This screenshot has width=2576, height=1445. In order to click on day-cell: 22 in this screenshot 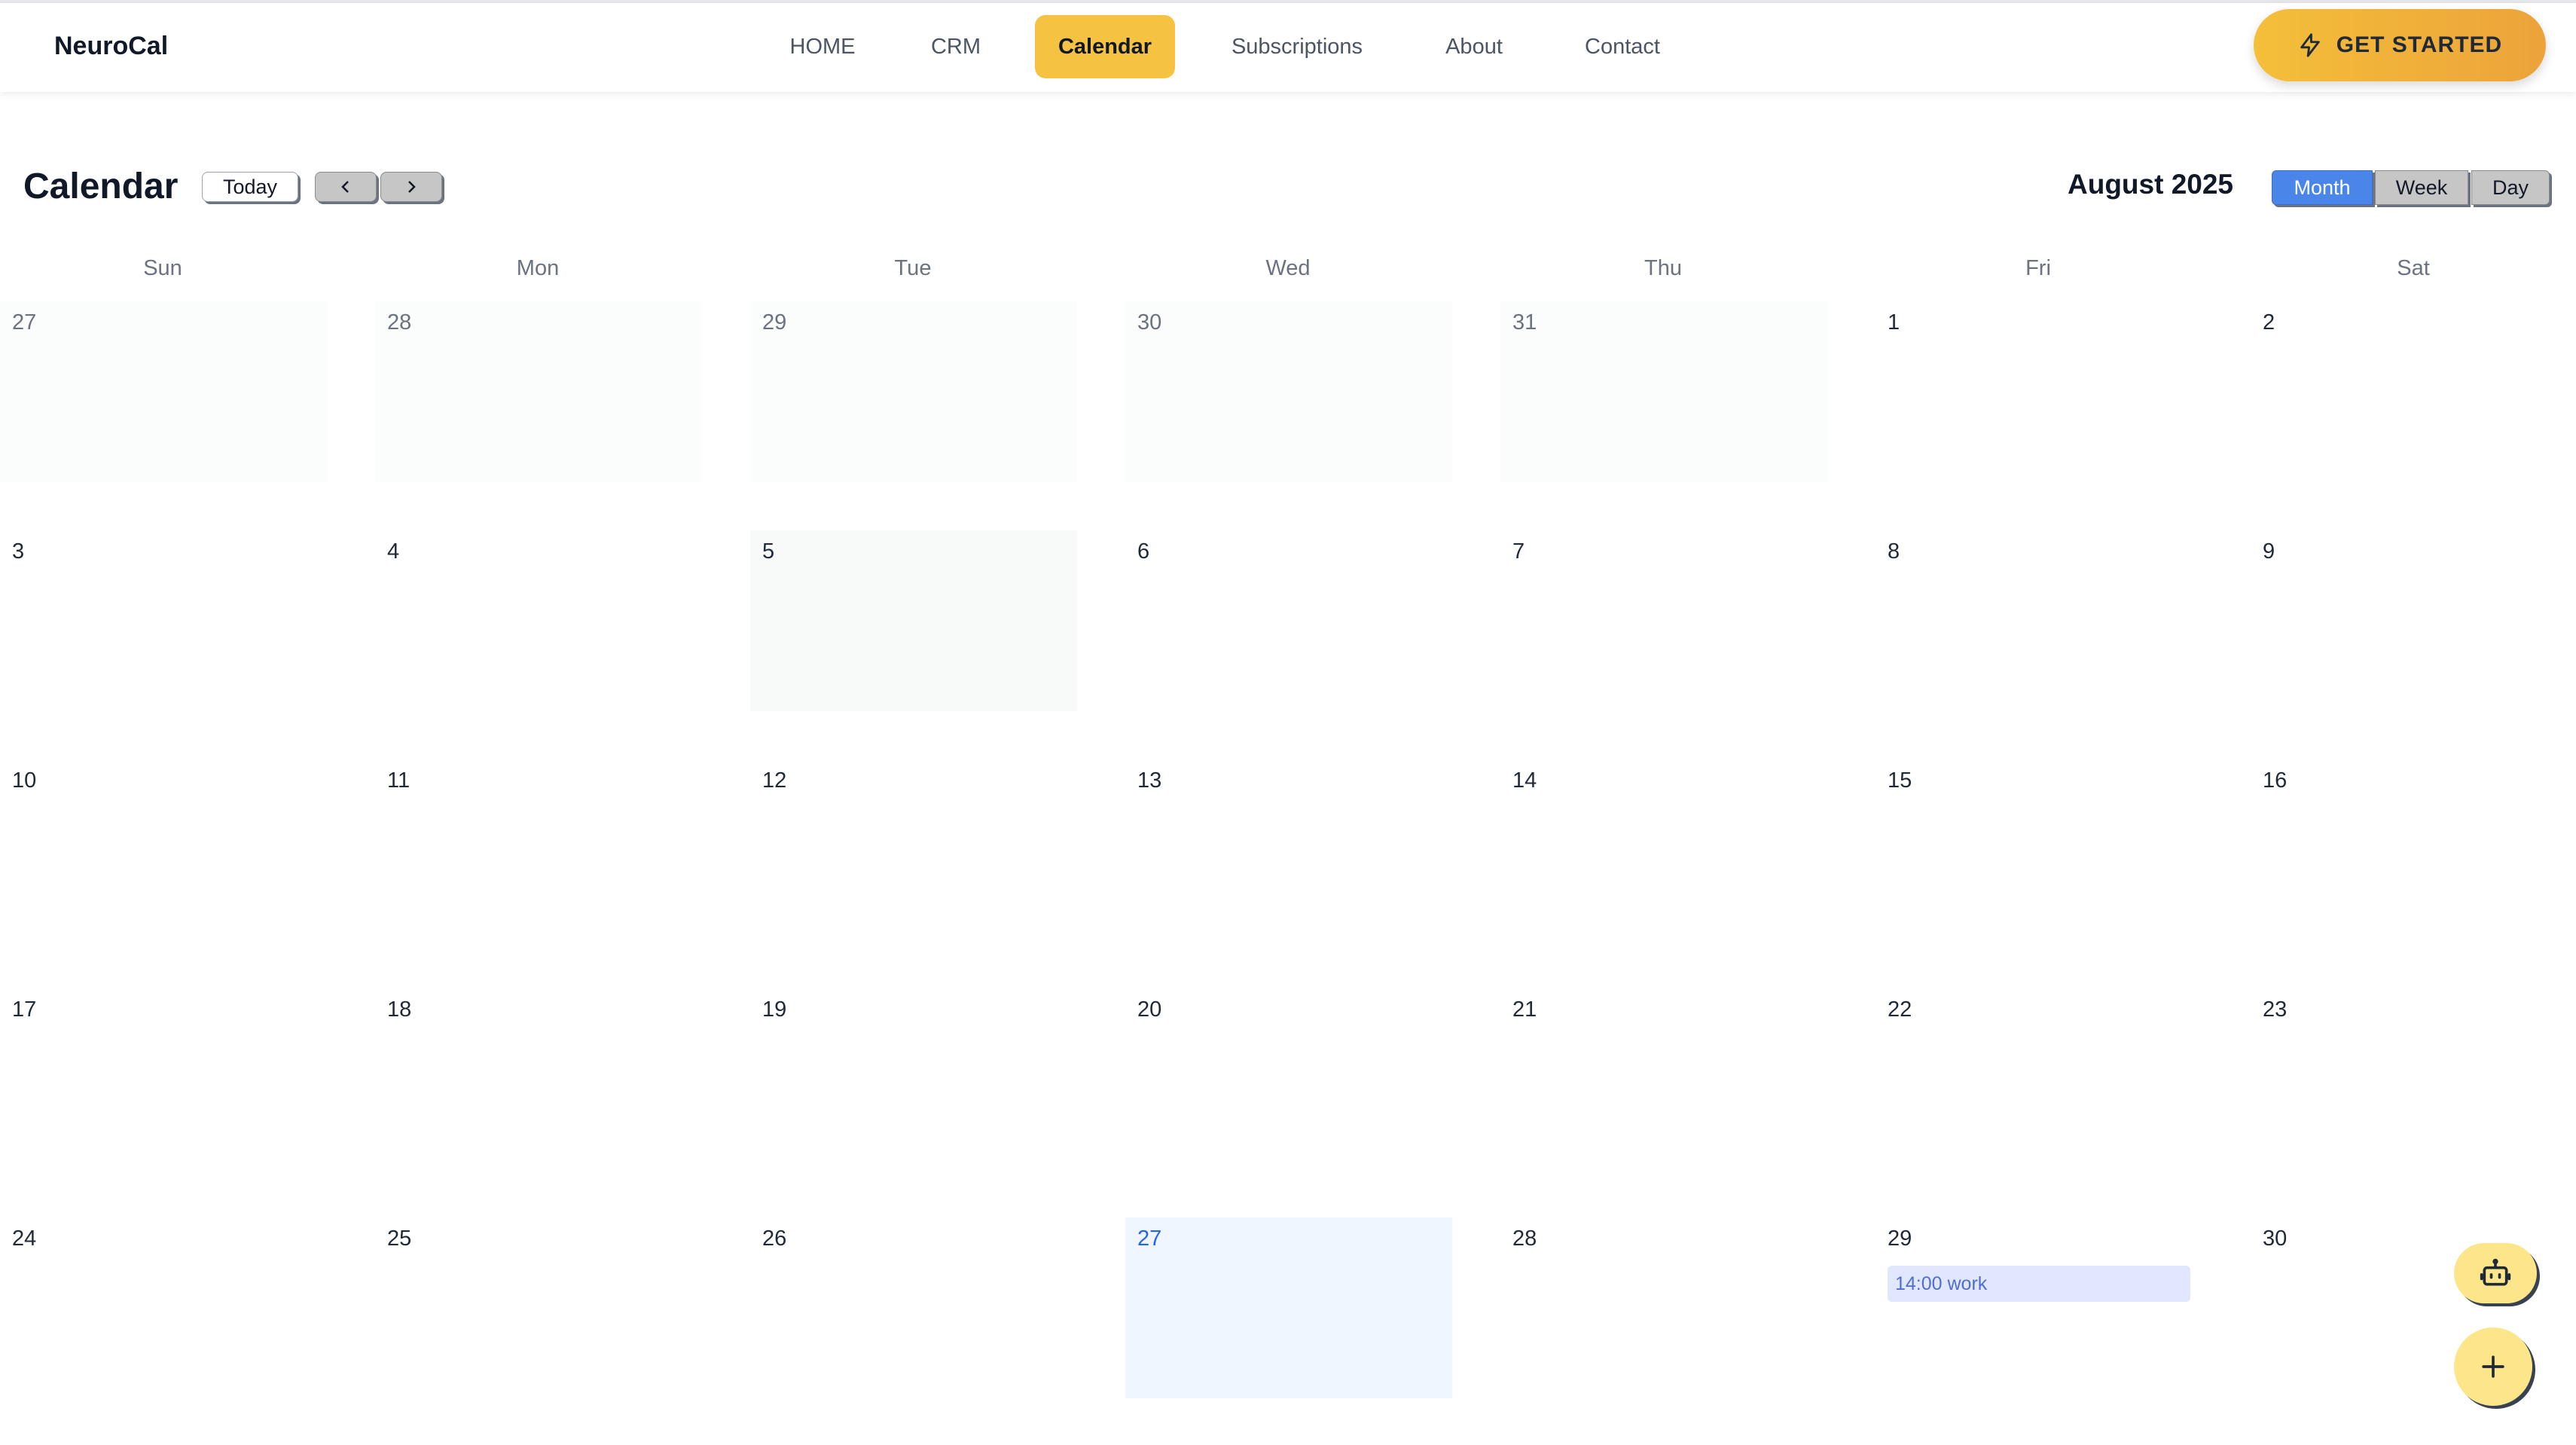, I will do `click(2039, 1078)`.